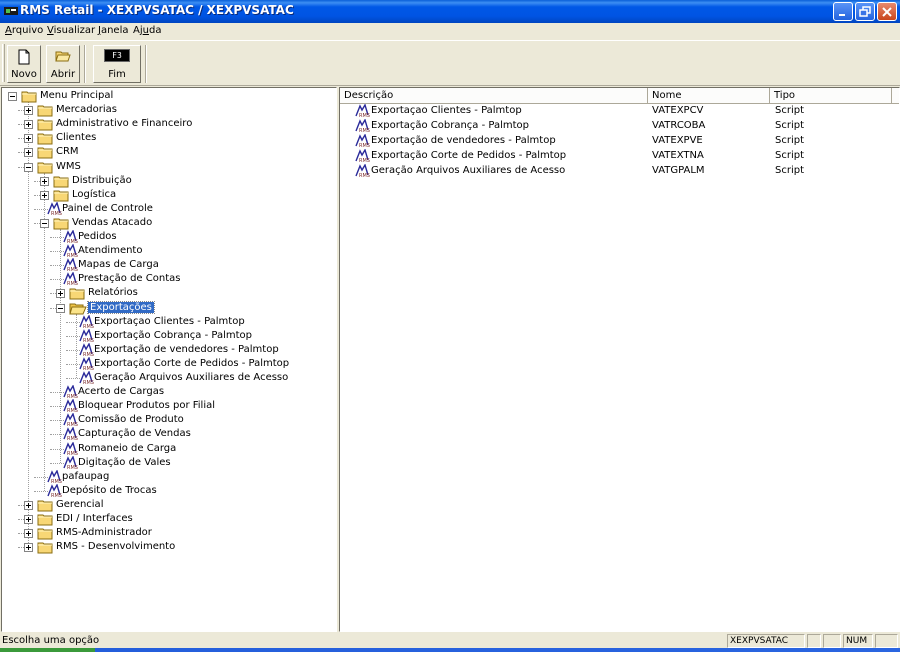 This screenshot has height=652, width=900. I want to click on tree-item-label: Exportação de vendedores - Palmtop, so click(186, 349).